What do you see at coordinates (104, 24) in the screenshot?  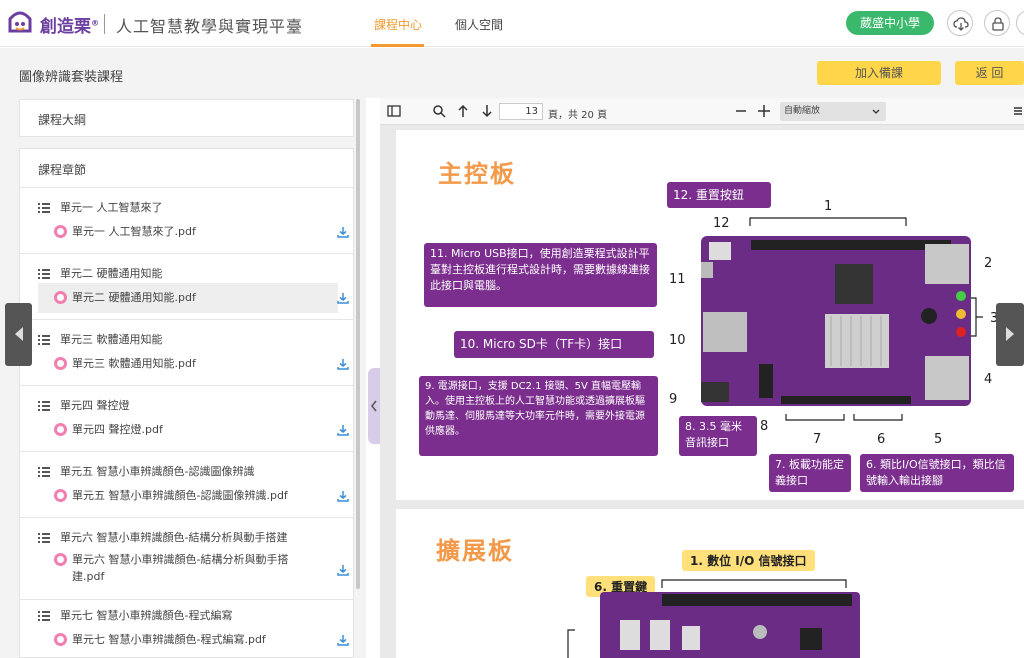 I see `brand-divider` at bounding box center [104, 24].